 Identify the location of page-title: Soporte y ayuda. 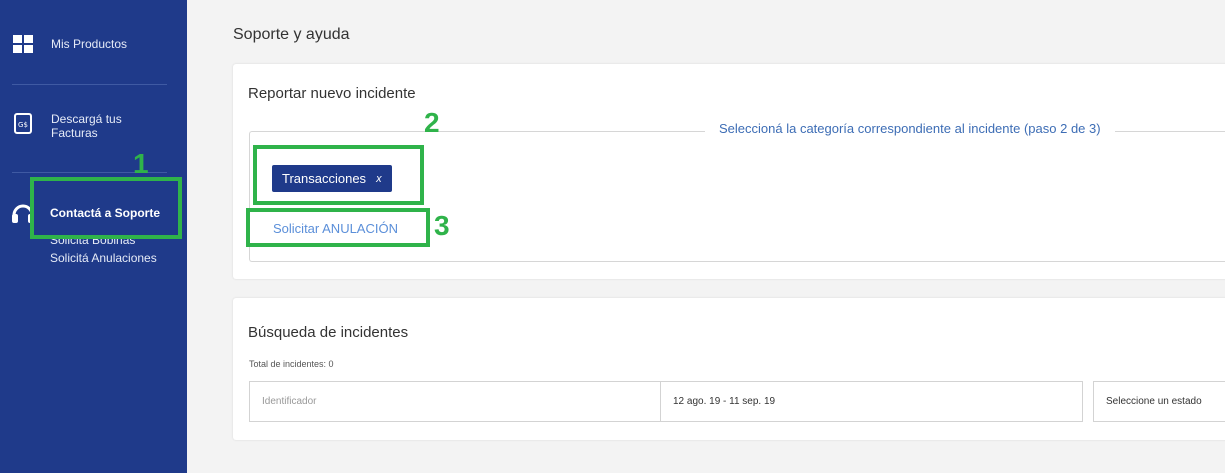
(291, 34).